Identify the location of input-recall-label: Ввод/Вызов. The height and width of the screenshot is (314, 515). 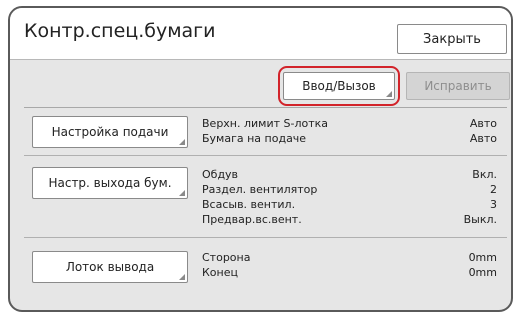
(339, 86).